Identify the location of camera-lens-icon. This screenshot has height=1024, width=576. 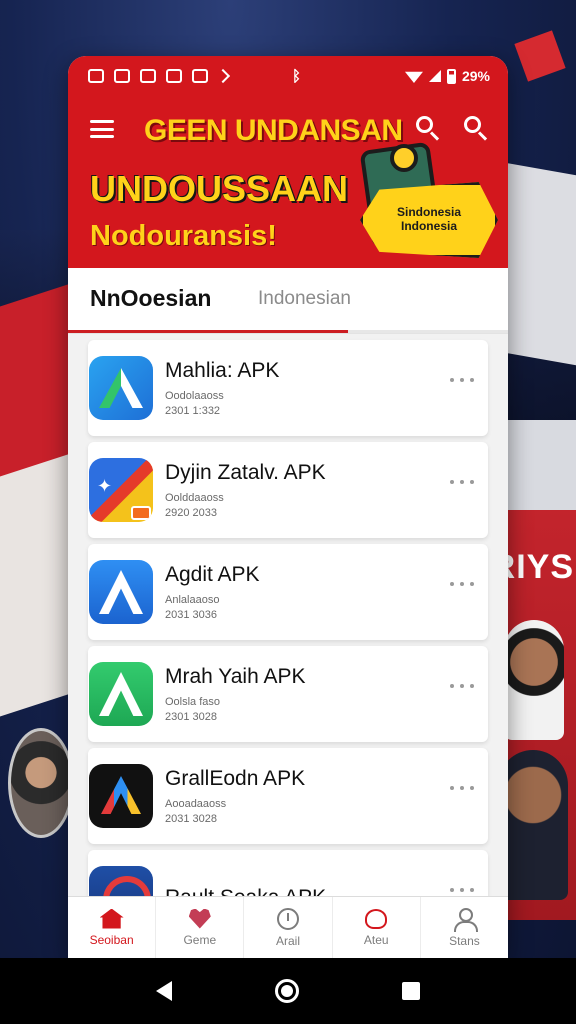
(404, 158).